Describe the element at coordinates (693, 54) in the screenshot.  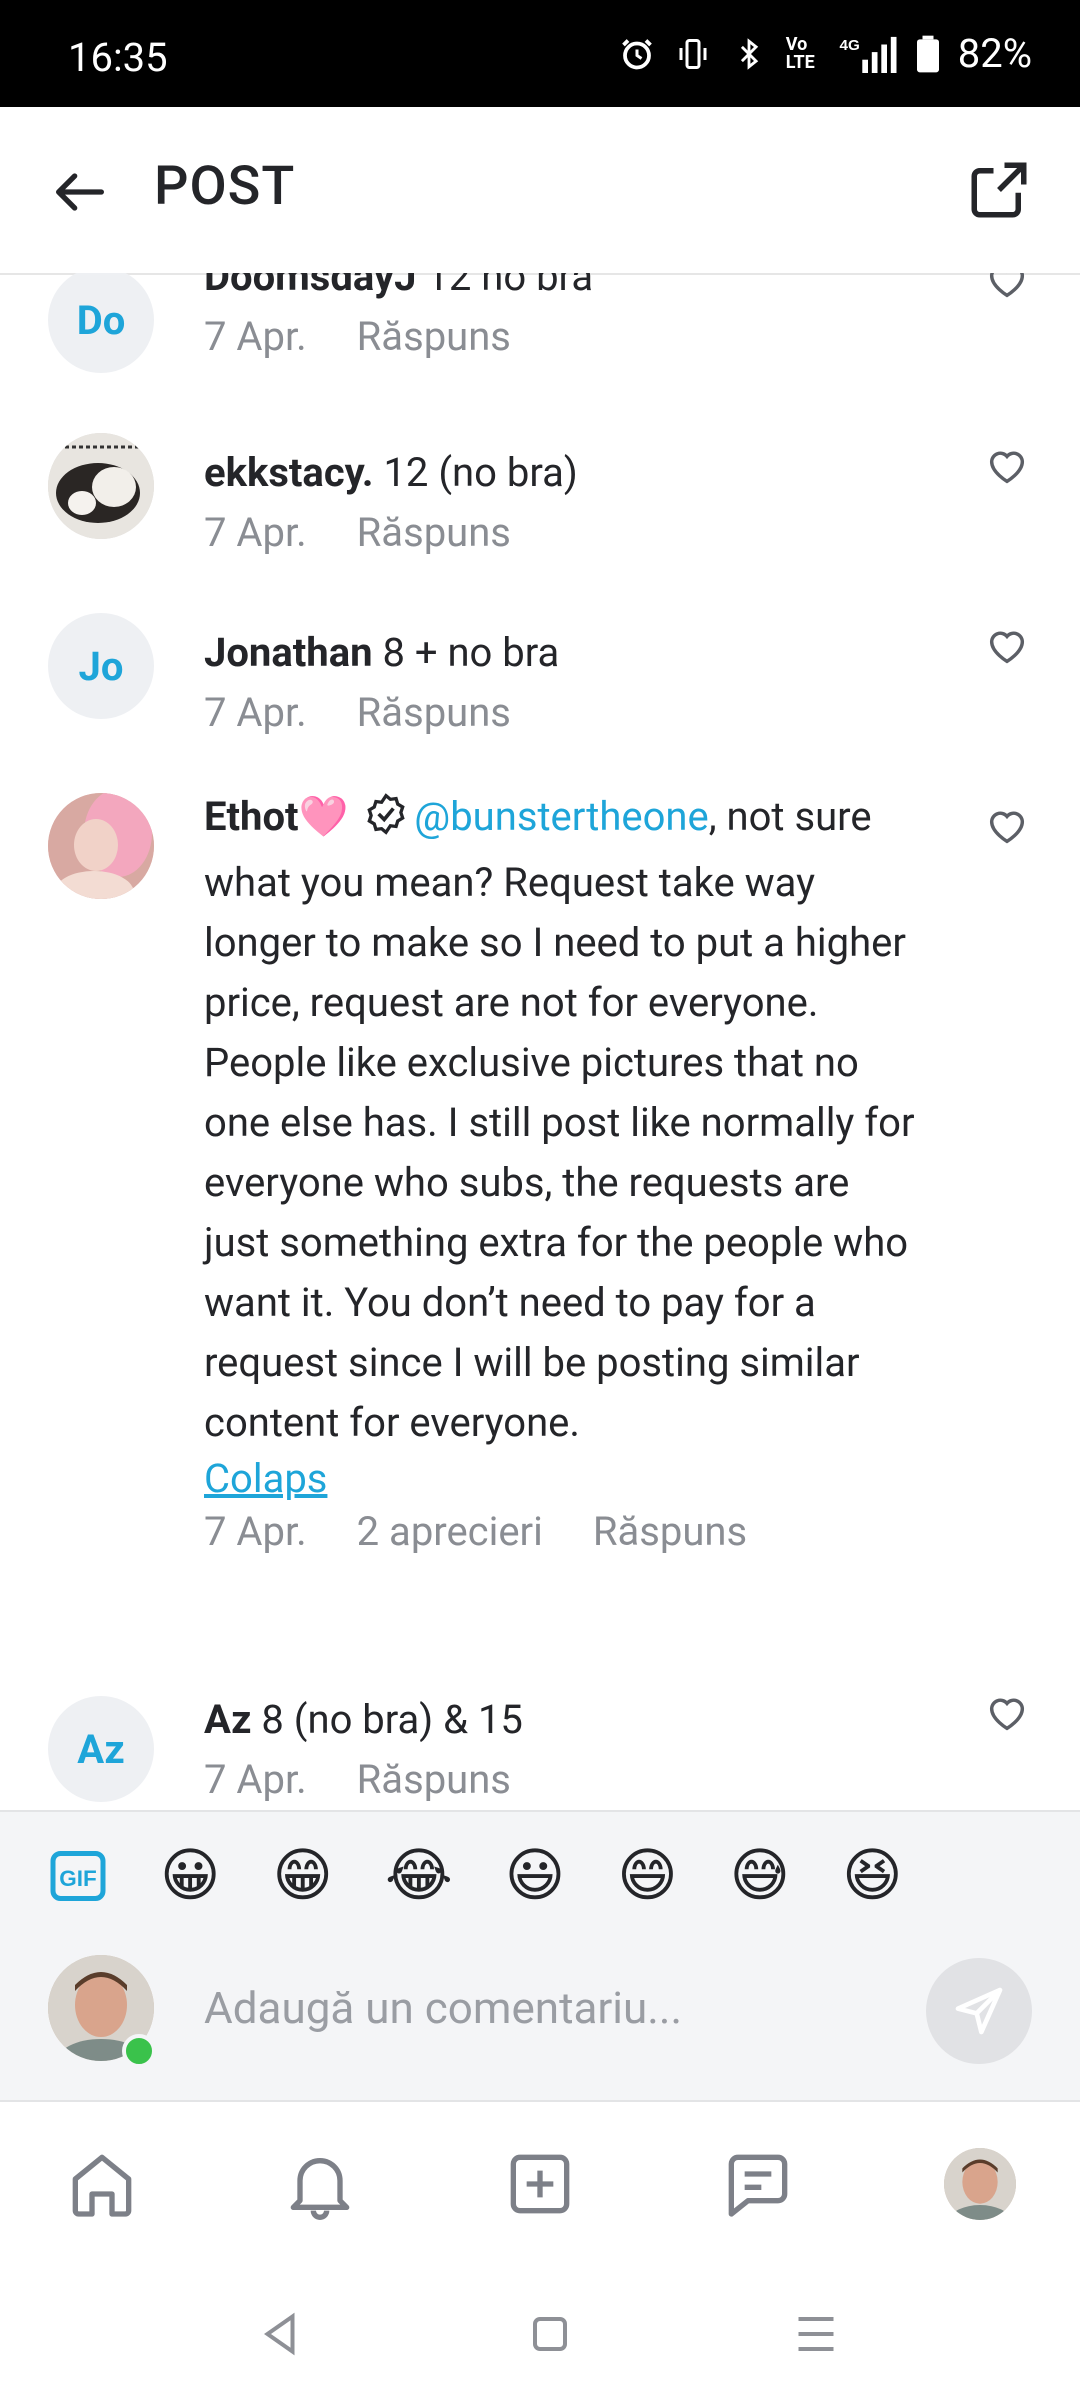
I see `vibrate-icon` at that location.